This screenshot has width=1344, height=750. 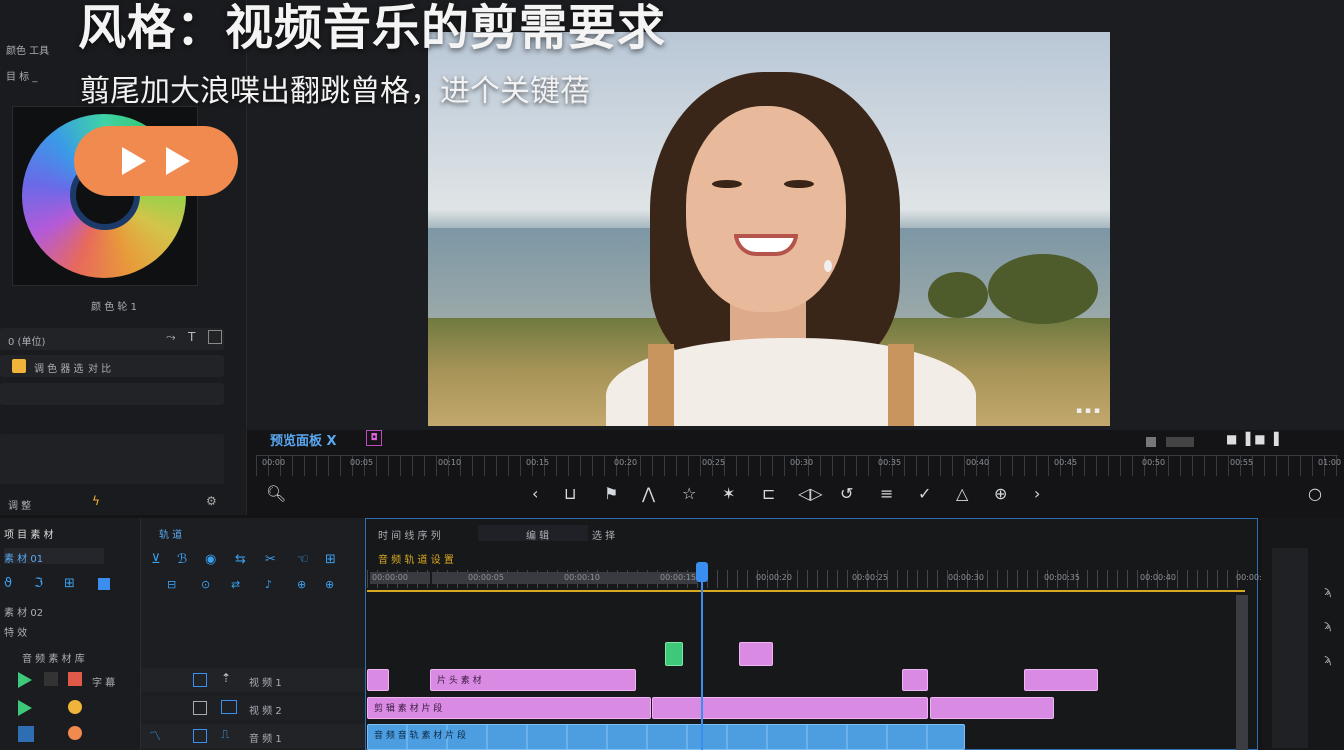 What do you see at coordinates (156, 161) in the screenshot?
I see `play-badge-icon` at bounding box center [156, 161].